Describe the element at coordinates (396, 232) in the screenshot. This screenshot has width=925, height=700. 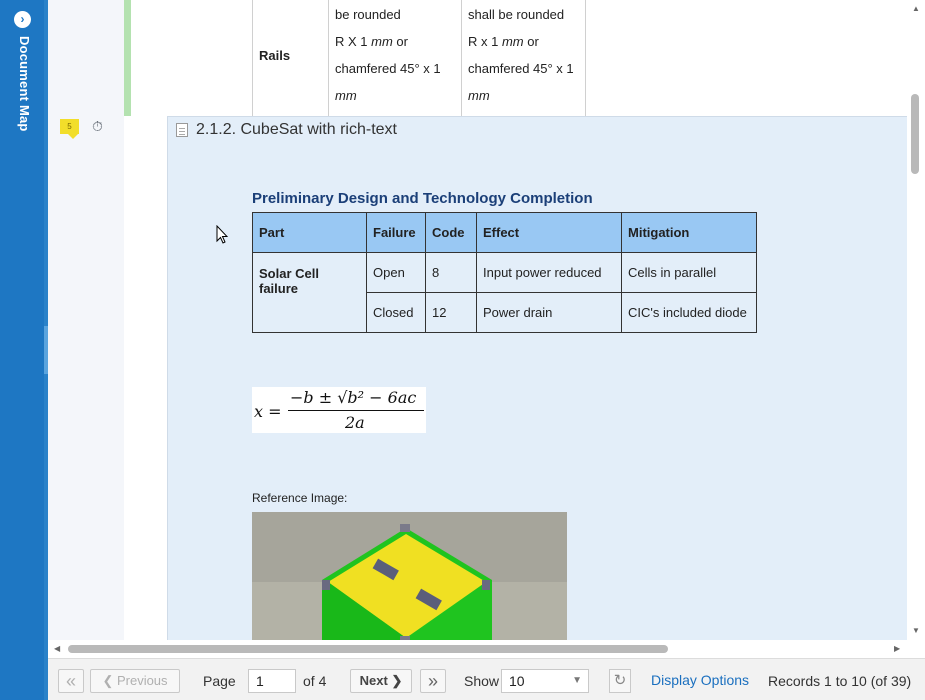
I see `column-header: Failure` at that location.